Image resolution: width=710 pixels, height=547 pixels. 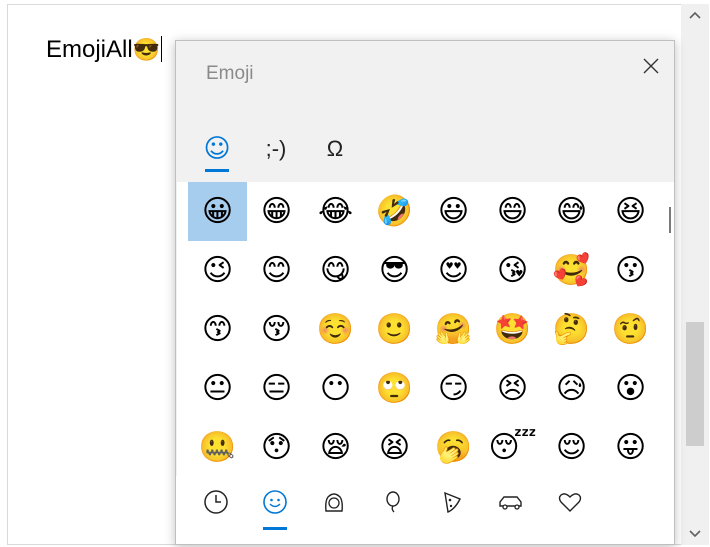 What do you see at coordinates (217, 170) in the screenshot?
I see `tab-active-indicator` at bounding box center [217, 170].